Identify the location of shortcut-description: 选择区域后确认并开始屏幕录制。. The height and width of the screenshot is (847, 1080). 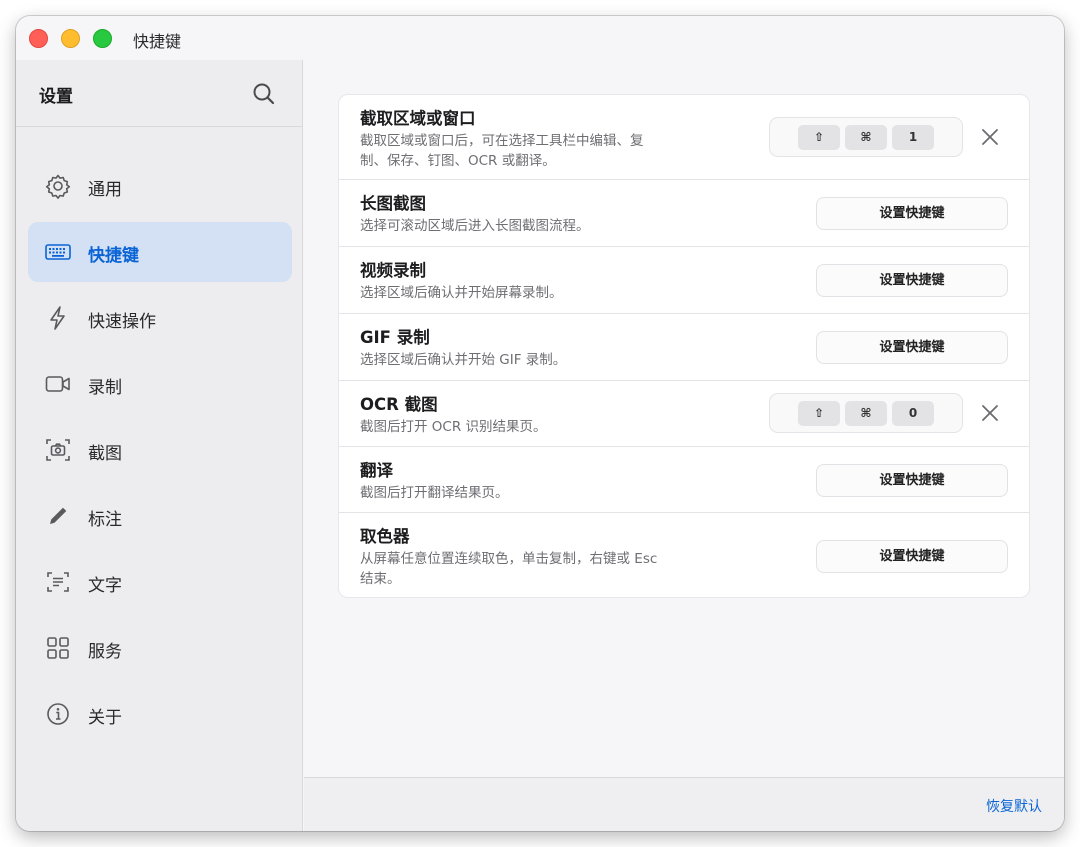
(461, 293).